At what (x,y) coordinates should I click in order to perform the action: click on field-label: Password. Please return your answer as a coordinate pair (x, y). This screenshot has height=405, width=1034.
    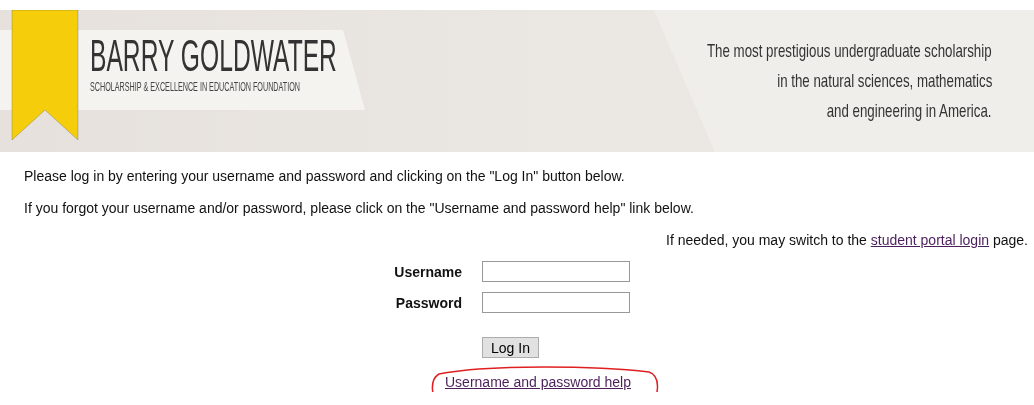
    Looking at the image, I should click on (428, 302).